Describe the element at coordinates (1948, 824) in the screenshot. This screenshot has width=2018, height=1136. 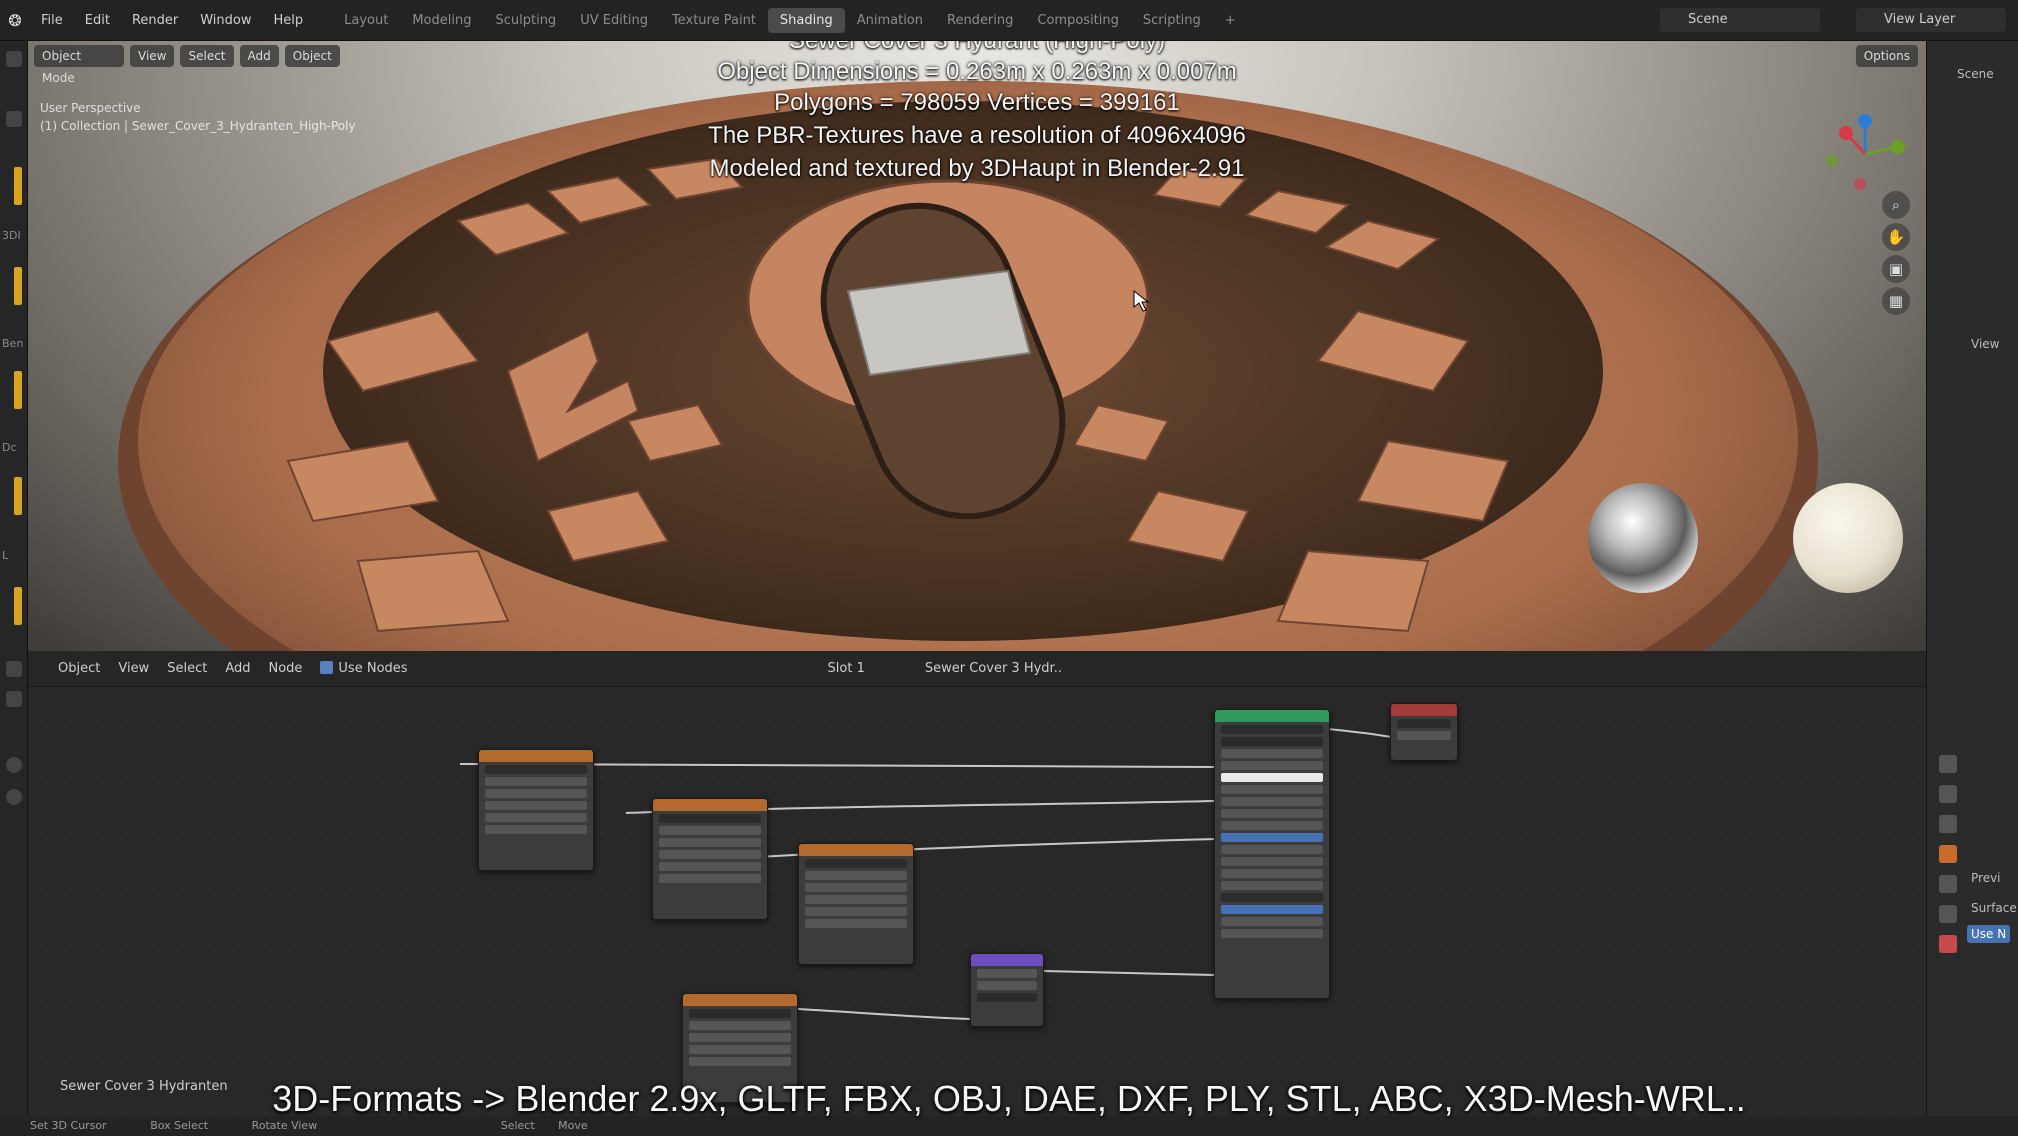
I see `output-properties-icon` at that location.